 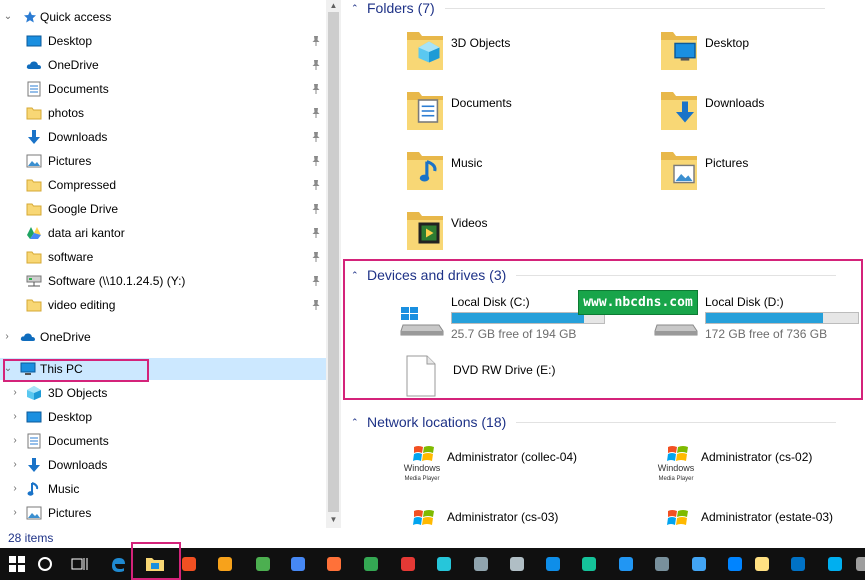 I want to click on chrome-icon, so click(x=371, y=564).